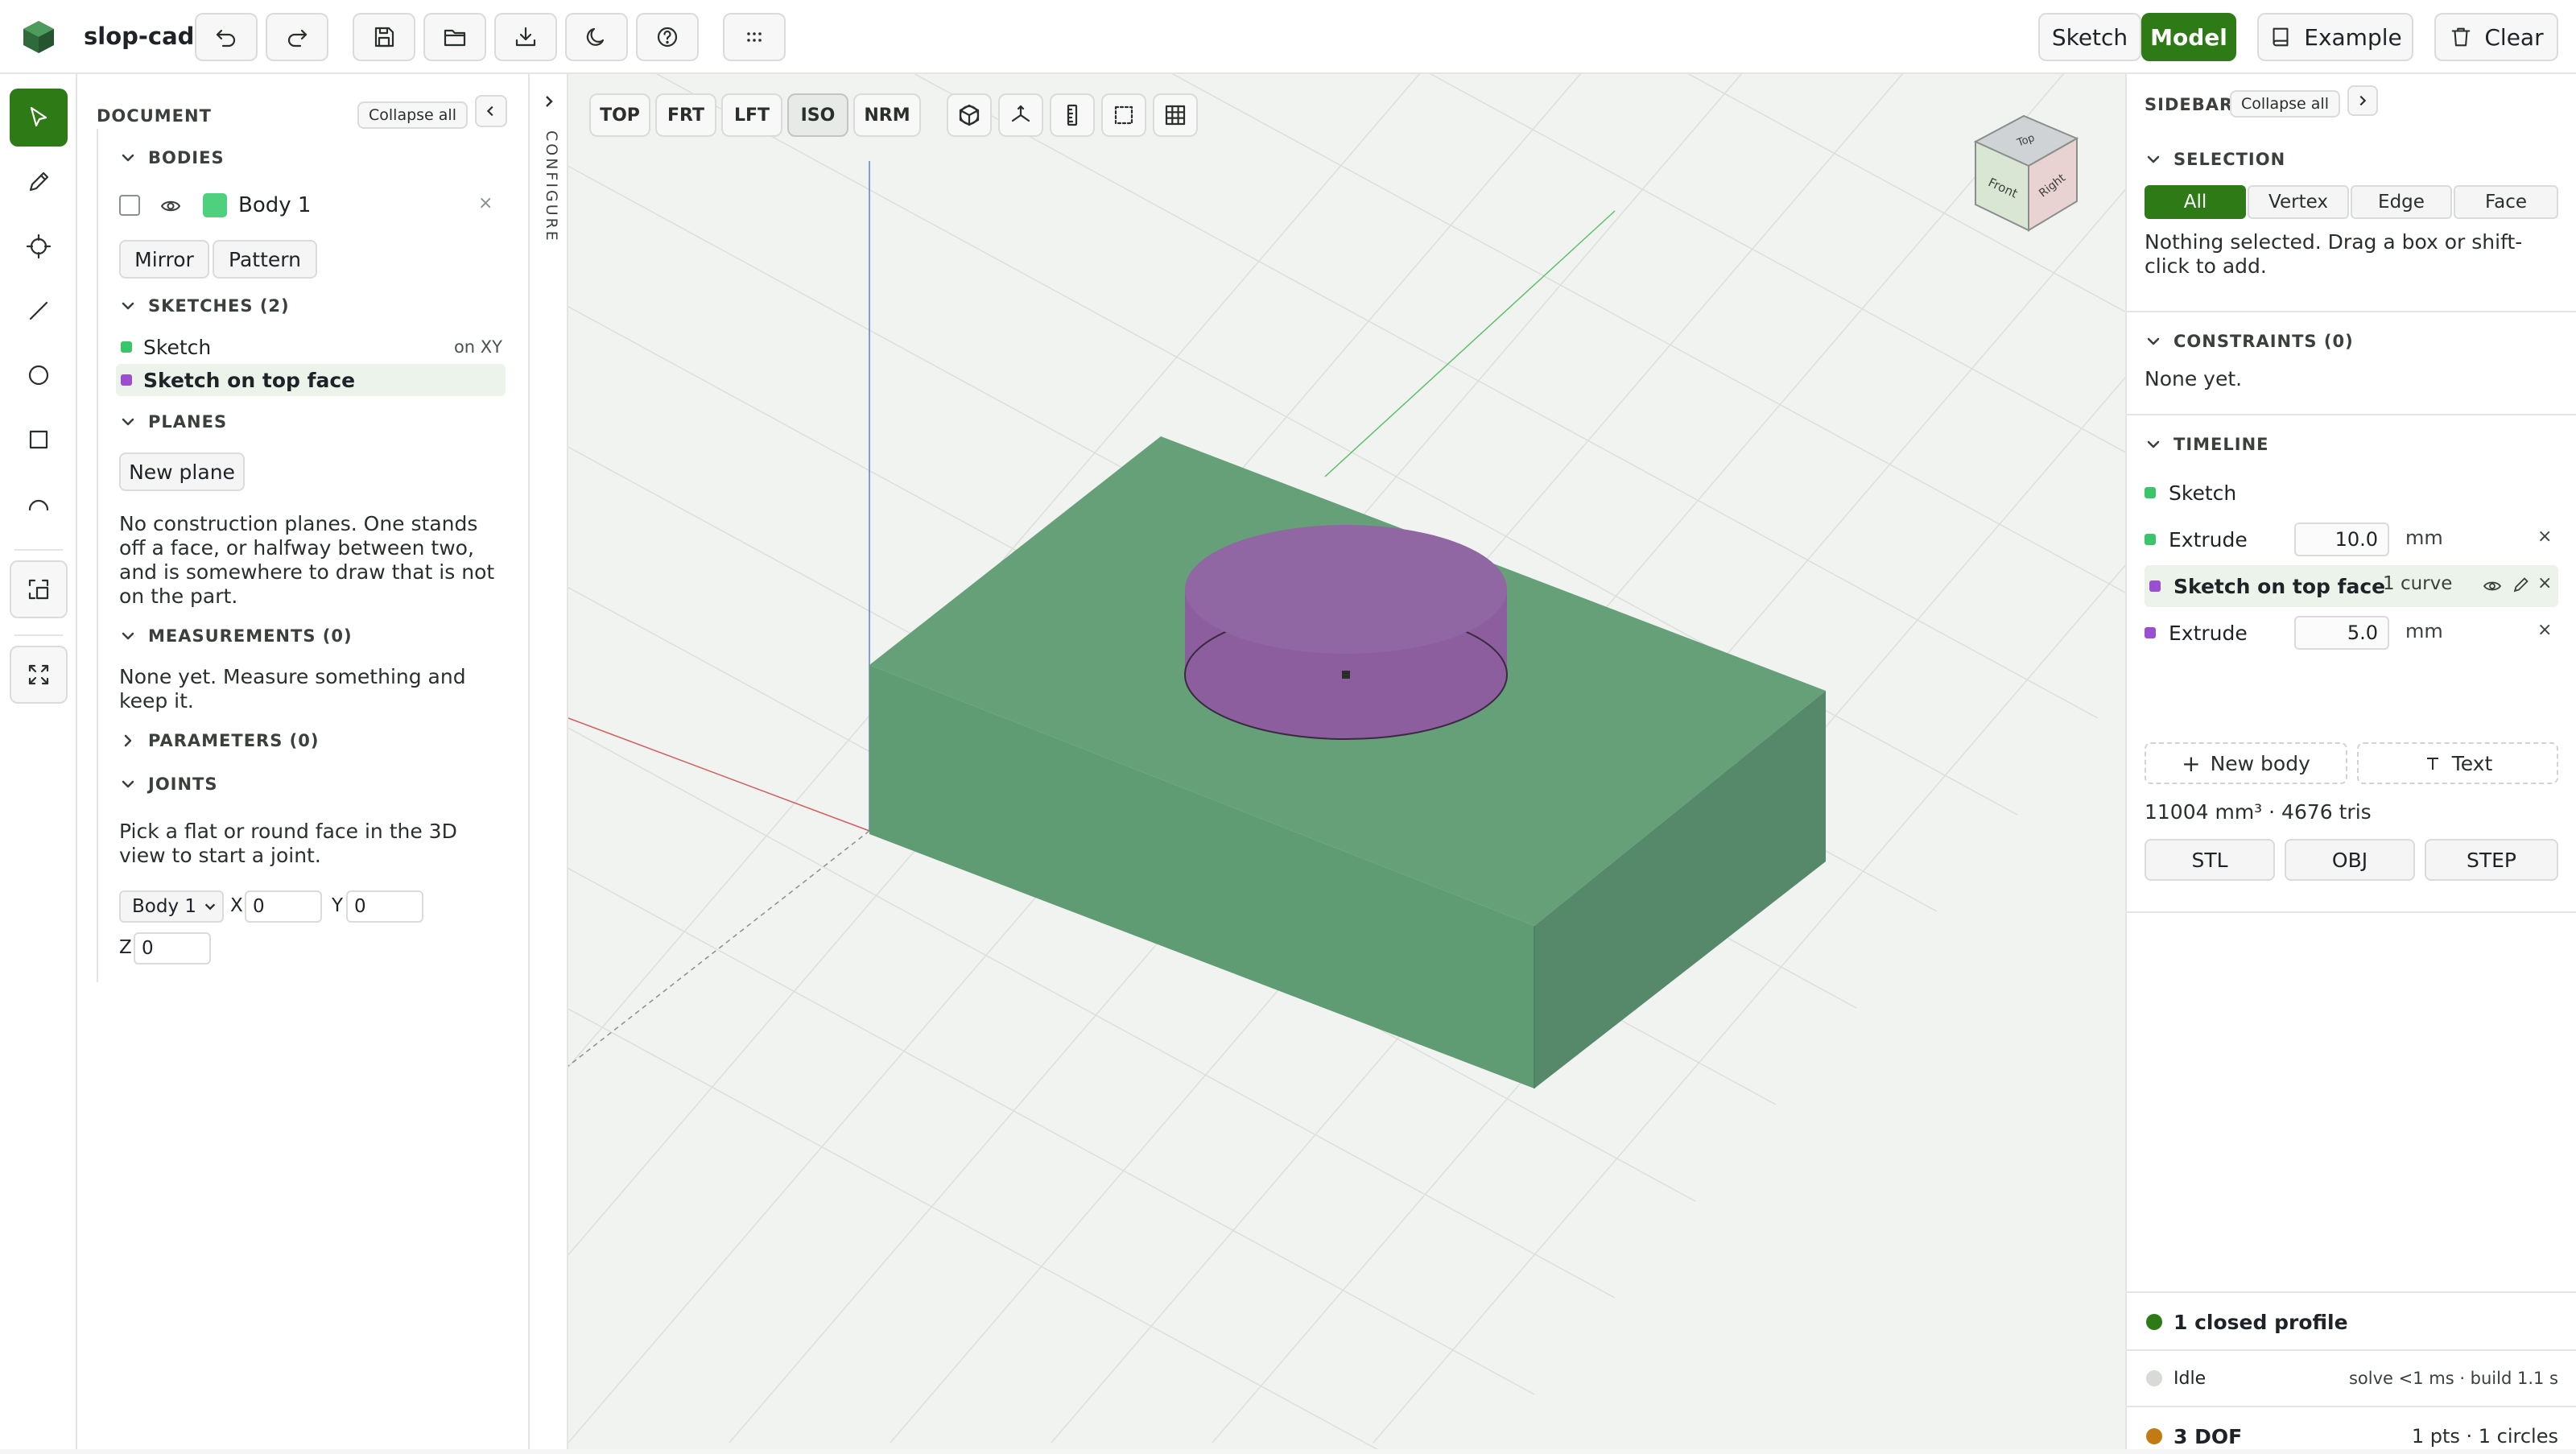 This screenshot has height=1454, width=2576. I want to click on mirror-button: Mirror, so click(164, 259).